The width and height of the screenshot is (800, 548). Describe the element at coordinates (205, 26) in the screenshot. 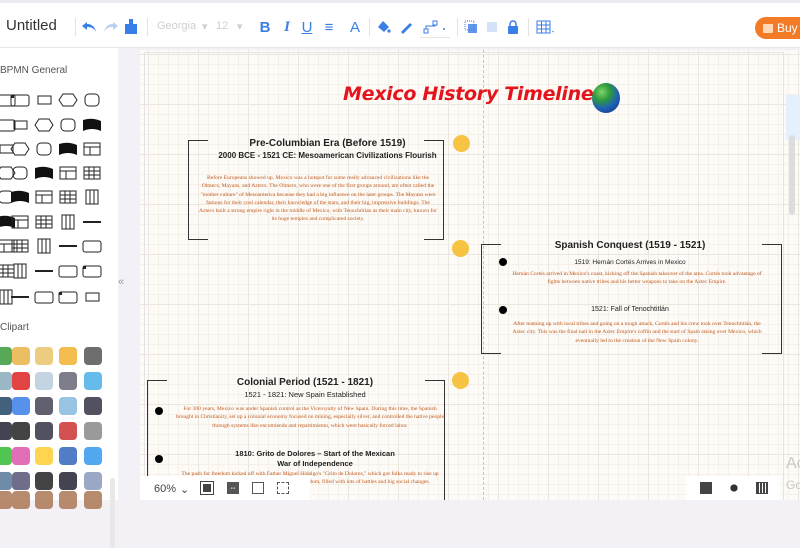

I see `font-family-chevron: ▾` at that location.